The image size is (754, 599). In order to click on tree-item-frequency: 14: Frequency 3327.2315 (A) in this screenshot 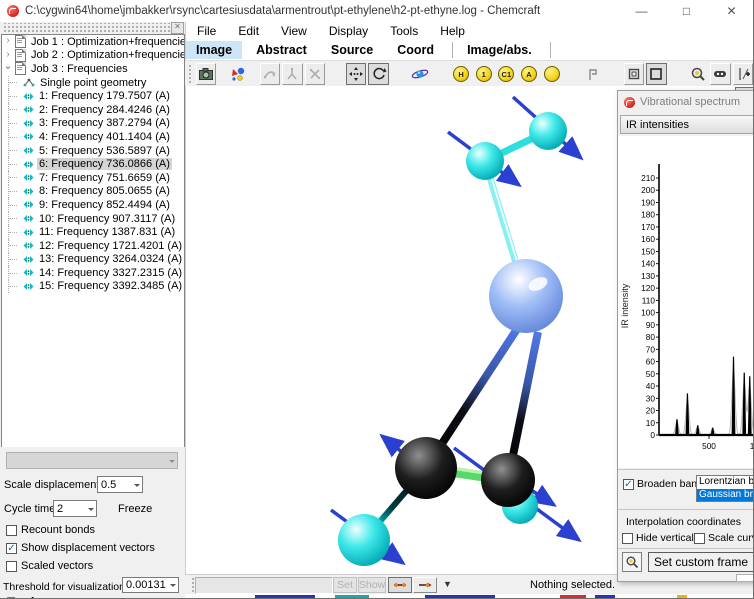, I will do `click(93, 273)`.